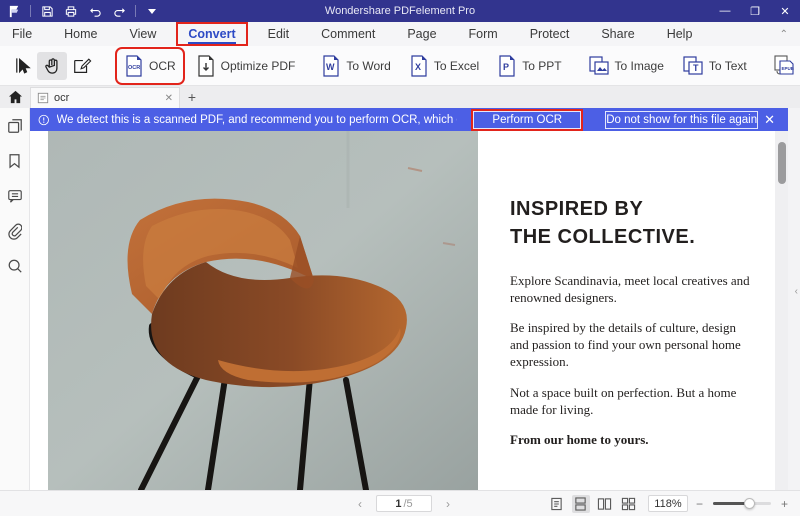 The width and height of the screenshot is (800, 516). Describe the element at coordinates (162, 65) in the screenshot. I see `ocr-label: OCR` at that location.